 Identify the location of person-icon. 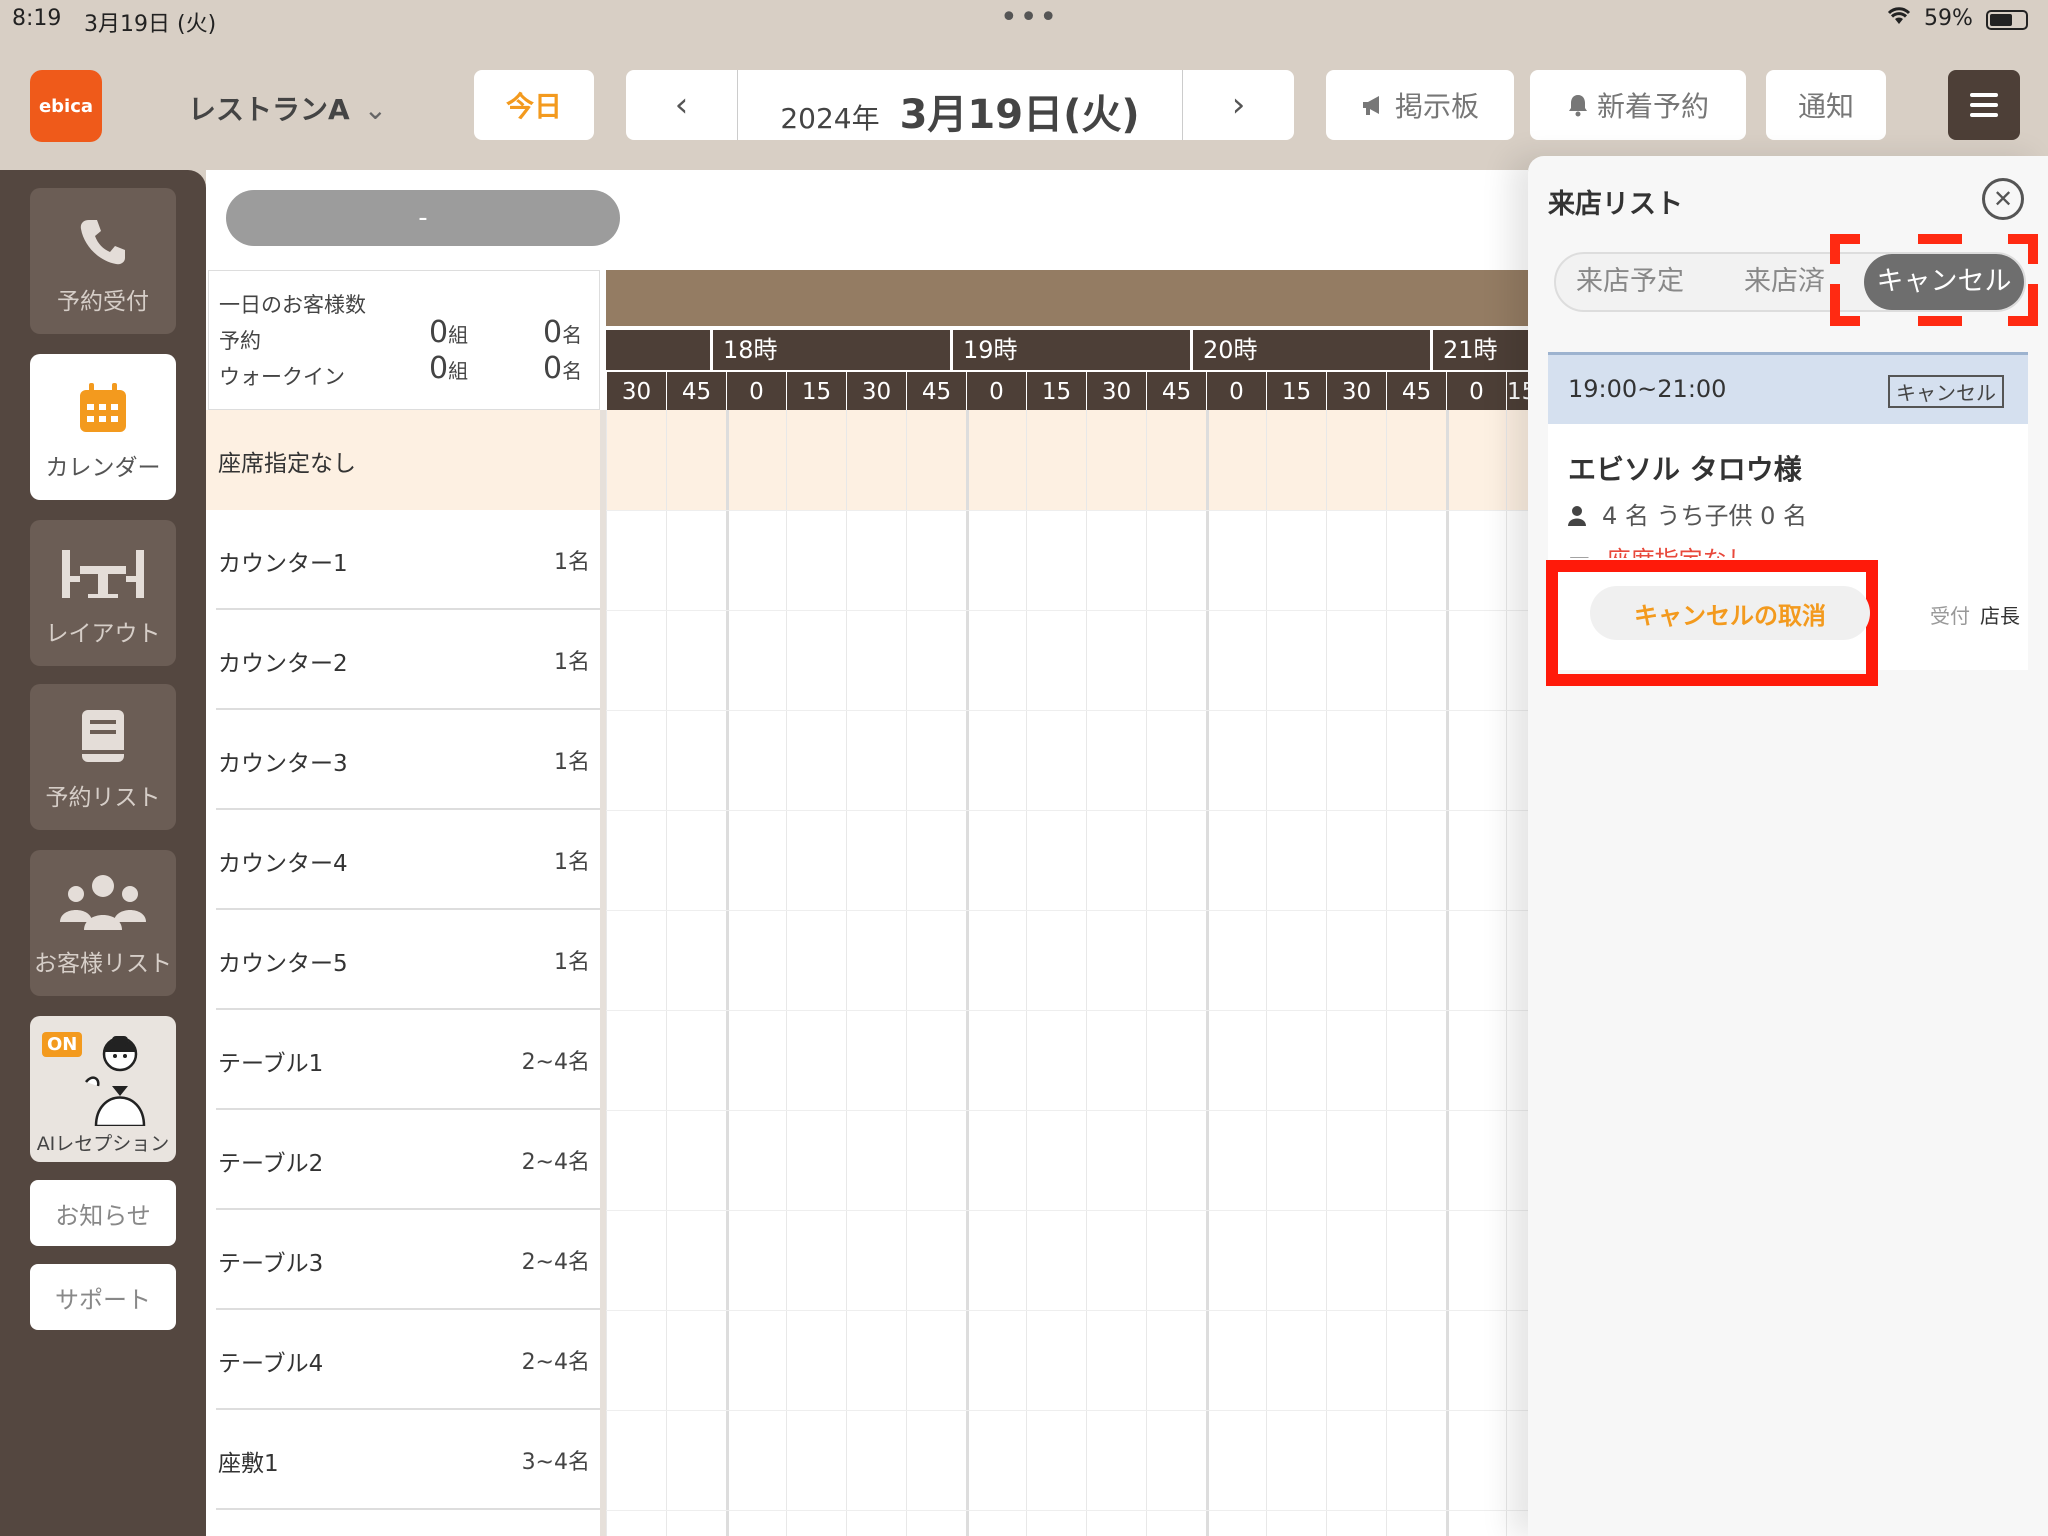
(1577, 516).